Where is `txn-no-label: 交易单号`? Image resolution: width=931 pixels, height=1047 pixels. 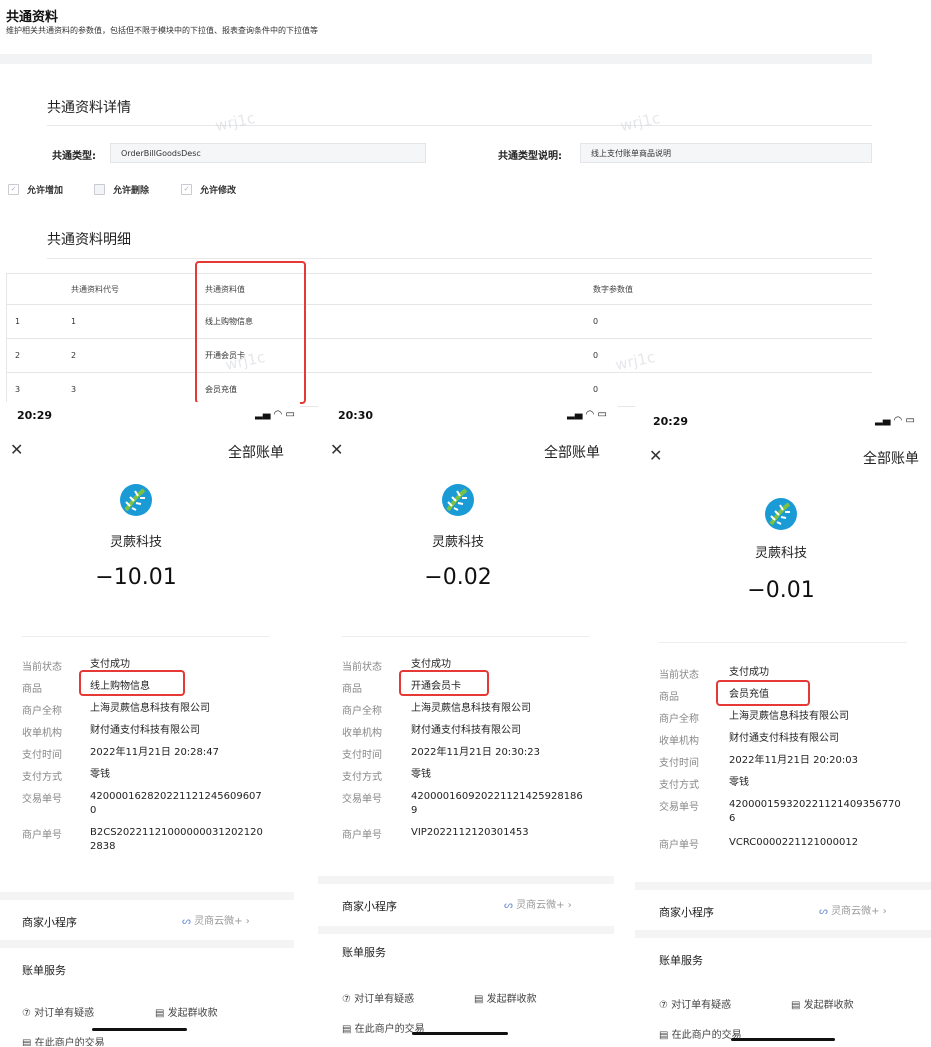
txn-no-label: 交易单号 is located at coordinates (362, 799).